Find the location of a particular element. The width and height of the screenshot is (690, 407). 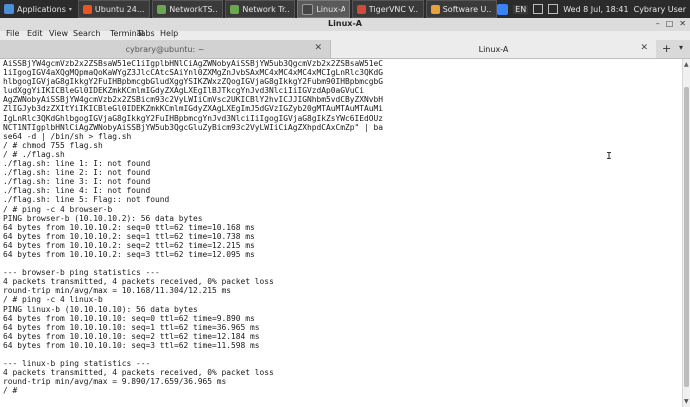

menu-tabs: Tabs is located at coordinates (146, 33).